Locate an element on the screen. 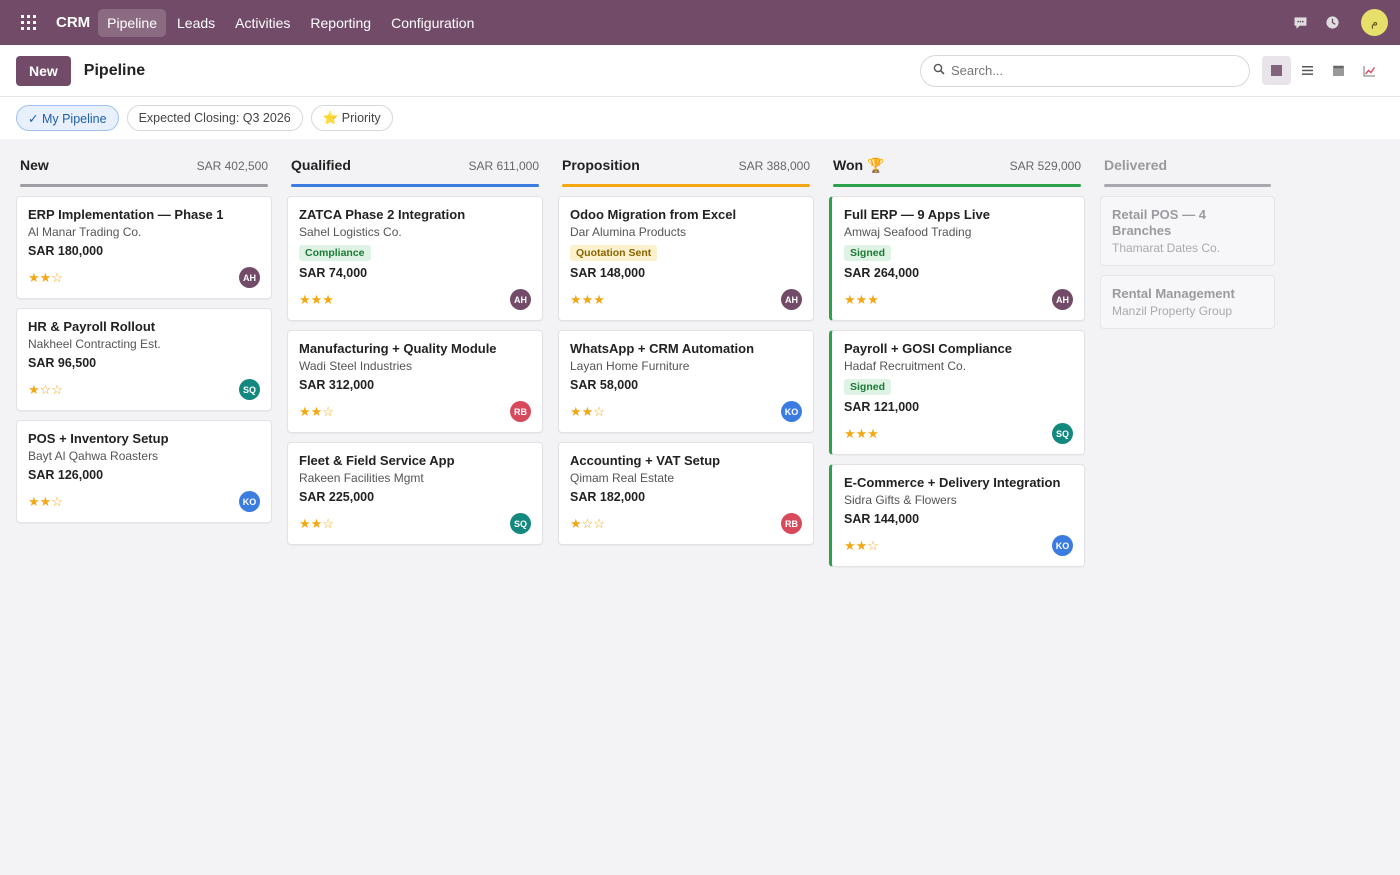 This screenshot has height=875, width=1400. search-input is located at coordinates (1086, 70).